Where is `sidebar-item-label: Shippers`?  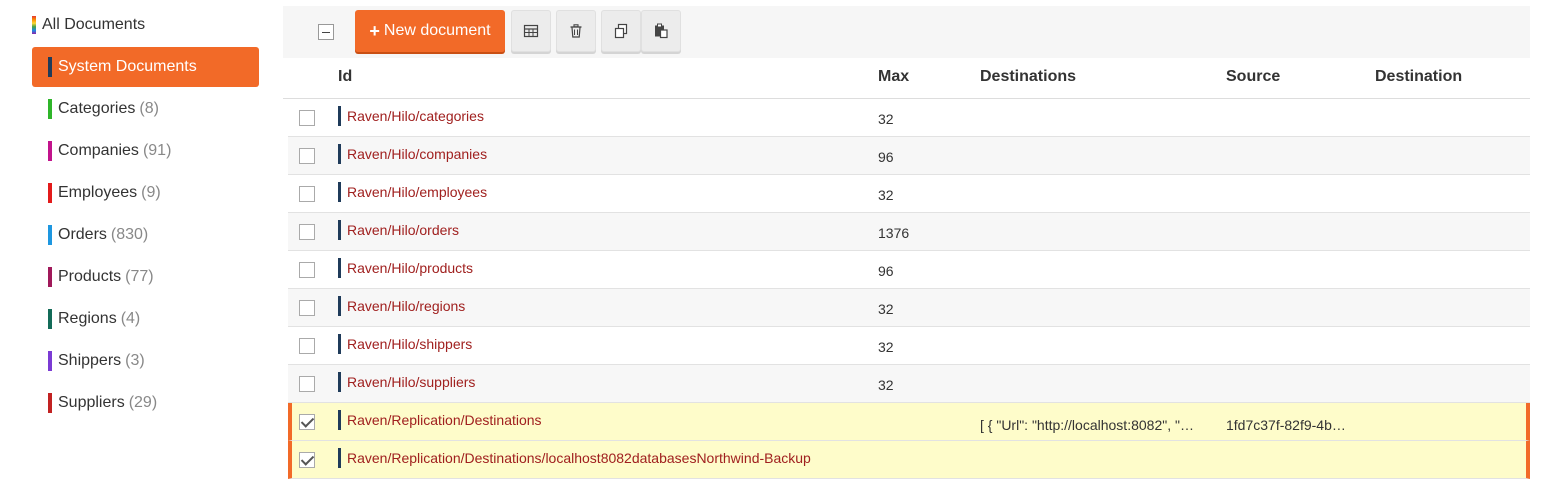 sidebar-item-label: Shippers is located at coordinates (90, 360).